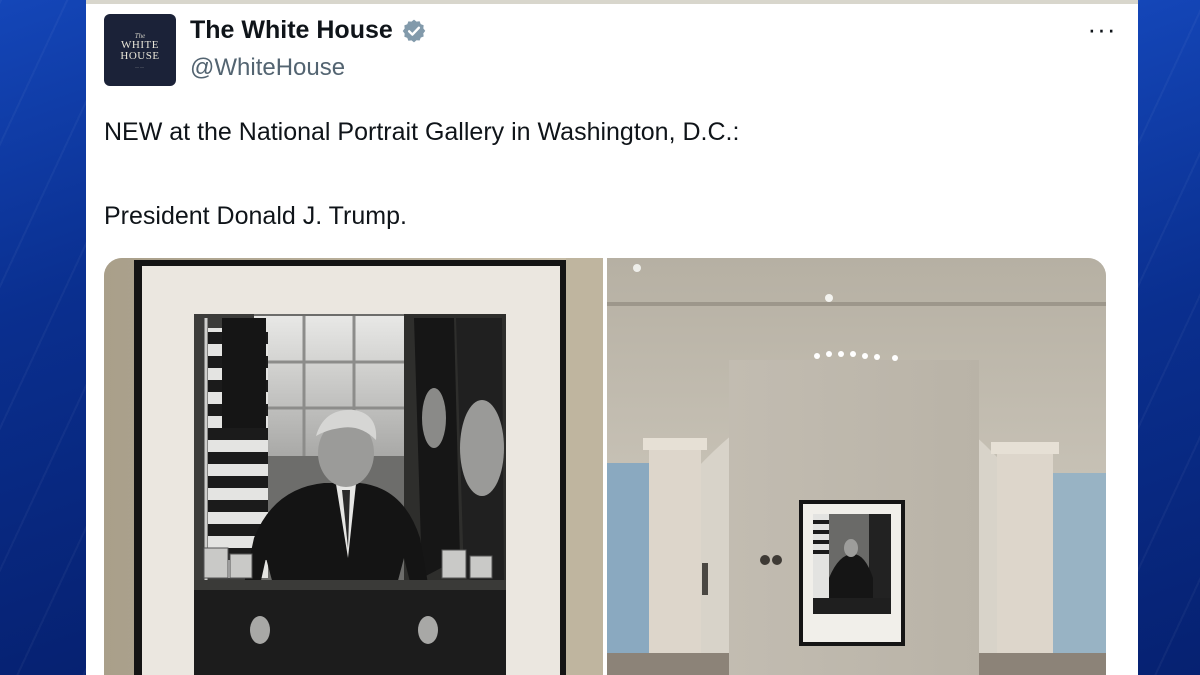  What do you see at coordinates (1102, 29) in the screenshot?
I see `more-options-icon: ···` at bounding box center [1102, 29].